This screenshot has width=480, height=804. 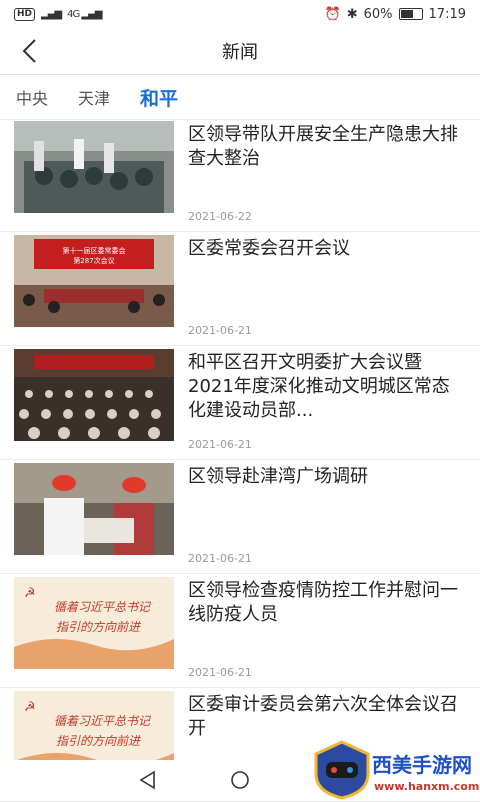 What do you see at coordinates (447, 14) in the screenshot?
I see `clock: 17:19` at bounding box center [447, 14].